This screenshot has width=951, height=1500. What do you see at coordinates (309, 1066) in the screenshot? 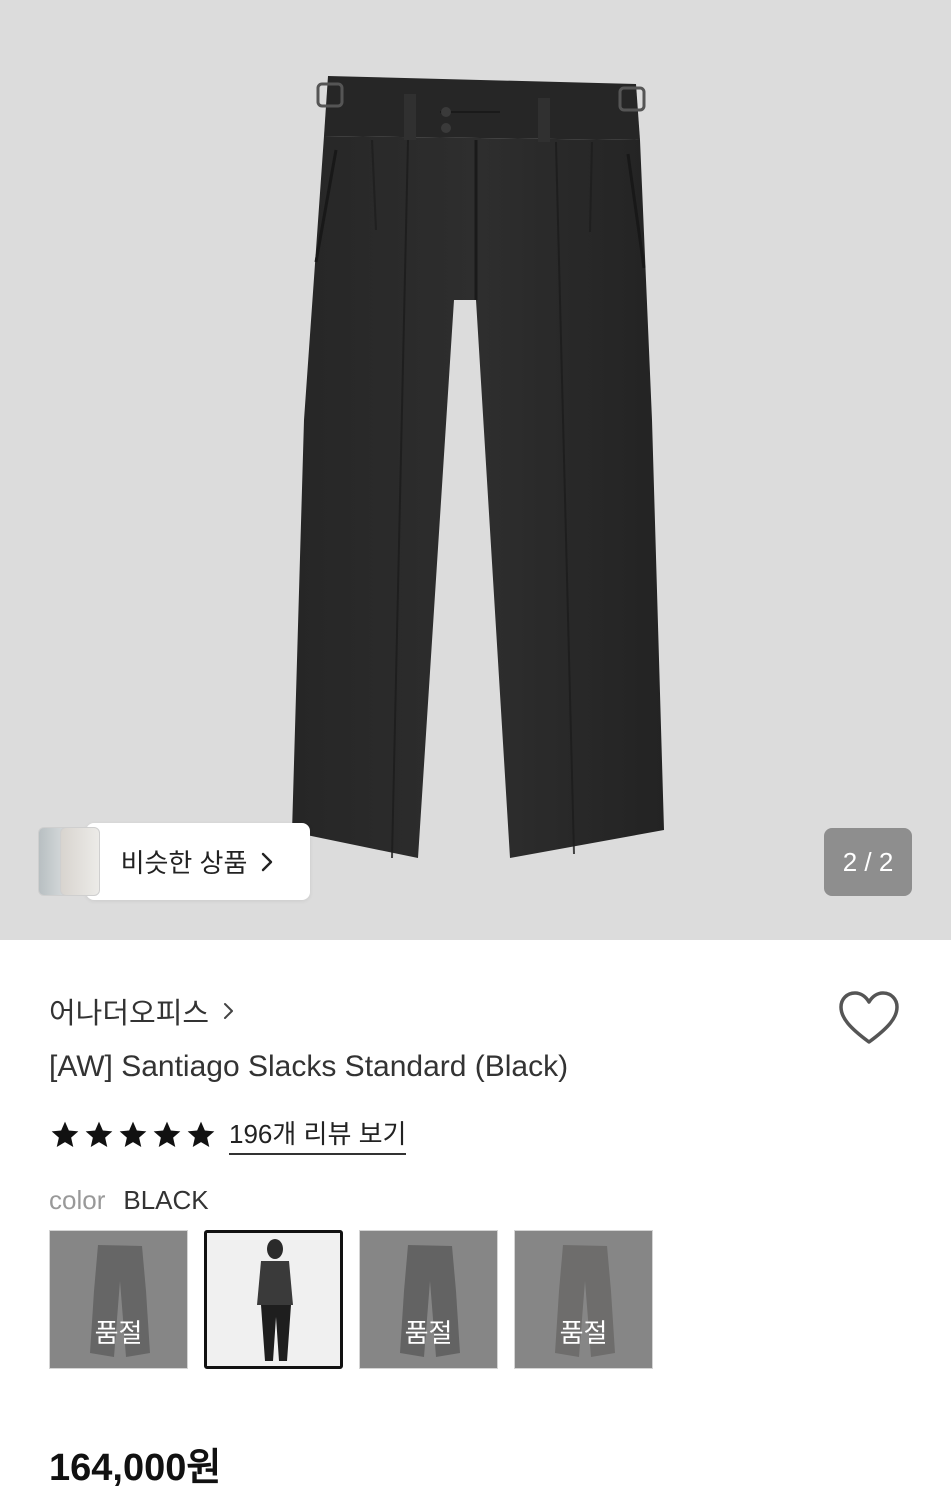
I see `product-title: [AW] Santiago Slacks Standard (Black)` at bounding box center [309, 1066].